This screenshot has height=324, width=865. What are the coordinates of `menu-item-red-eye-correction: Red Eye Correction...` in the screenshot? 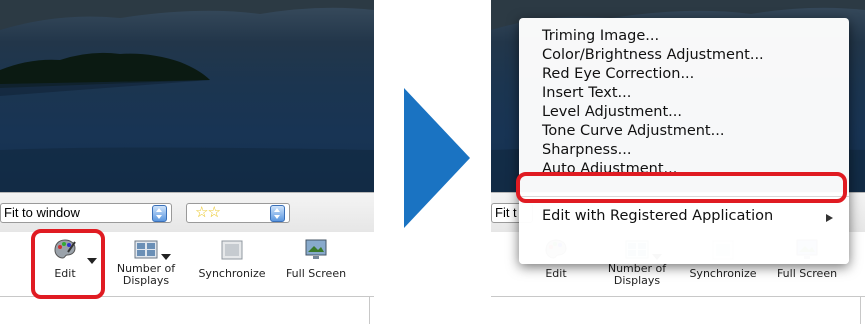 It's located at (618, 74).